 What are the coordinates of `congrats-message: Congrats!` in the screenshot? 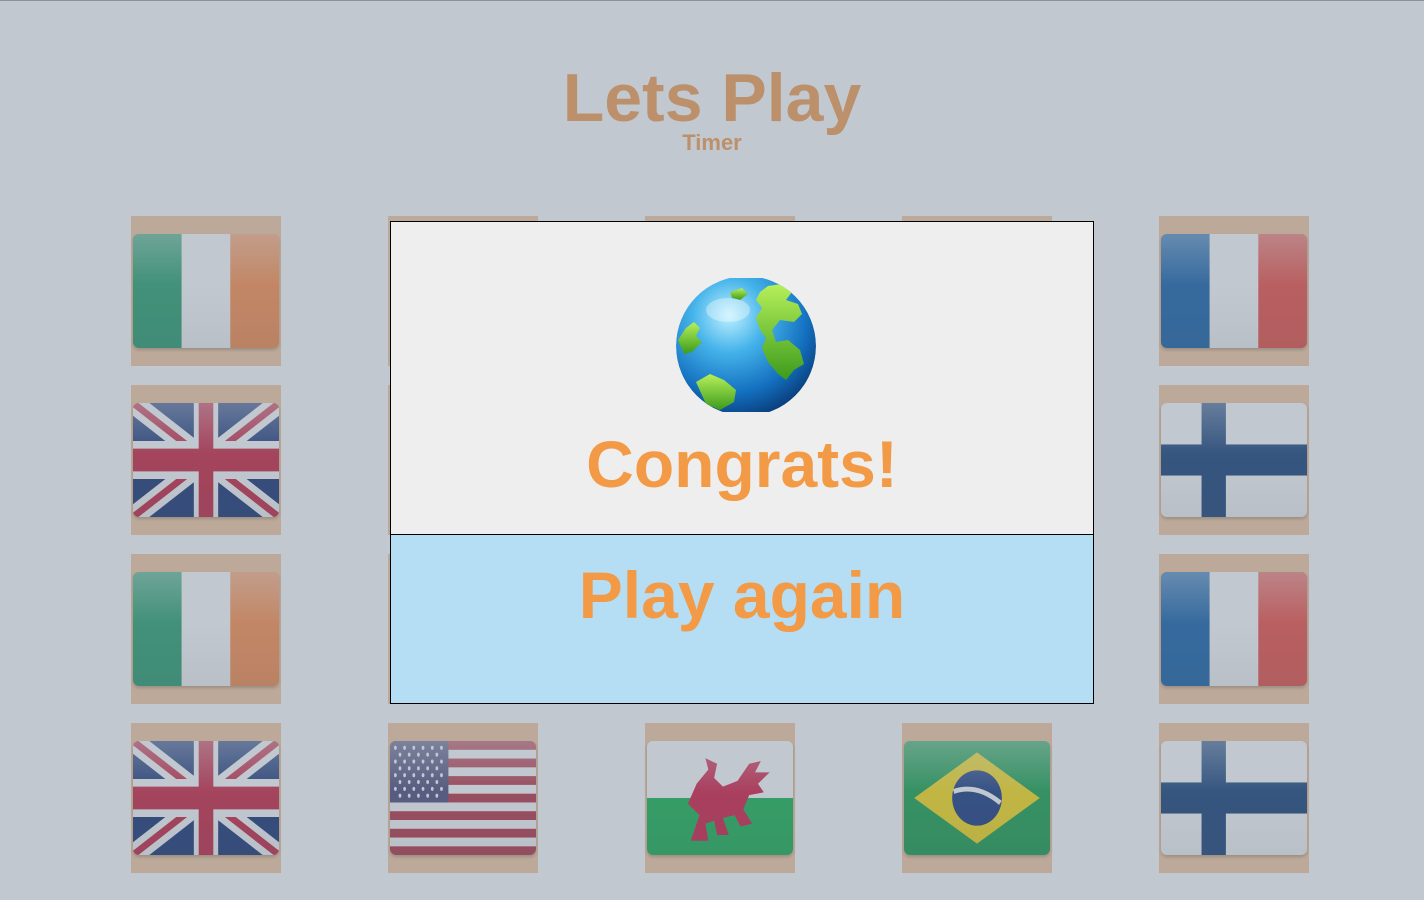 It's located at (742, 464).